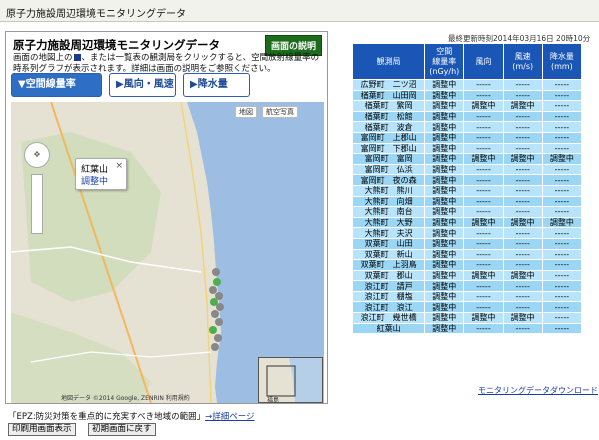 This screenshot has width=599, height=440. I want to click on overview-map: 福島, so click(290, 380).